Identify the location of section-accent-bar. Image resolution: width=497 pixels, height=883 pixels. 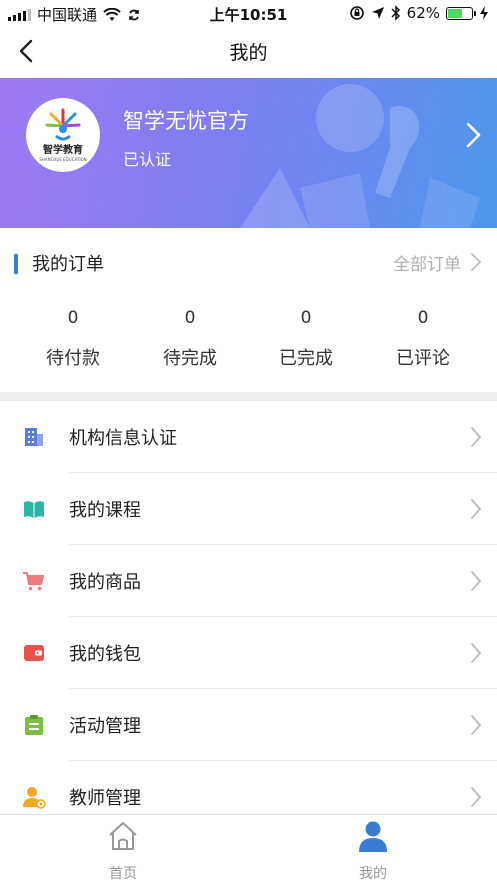
(16, 264).